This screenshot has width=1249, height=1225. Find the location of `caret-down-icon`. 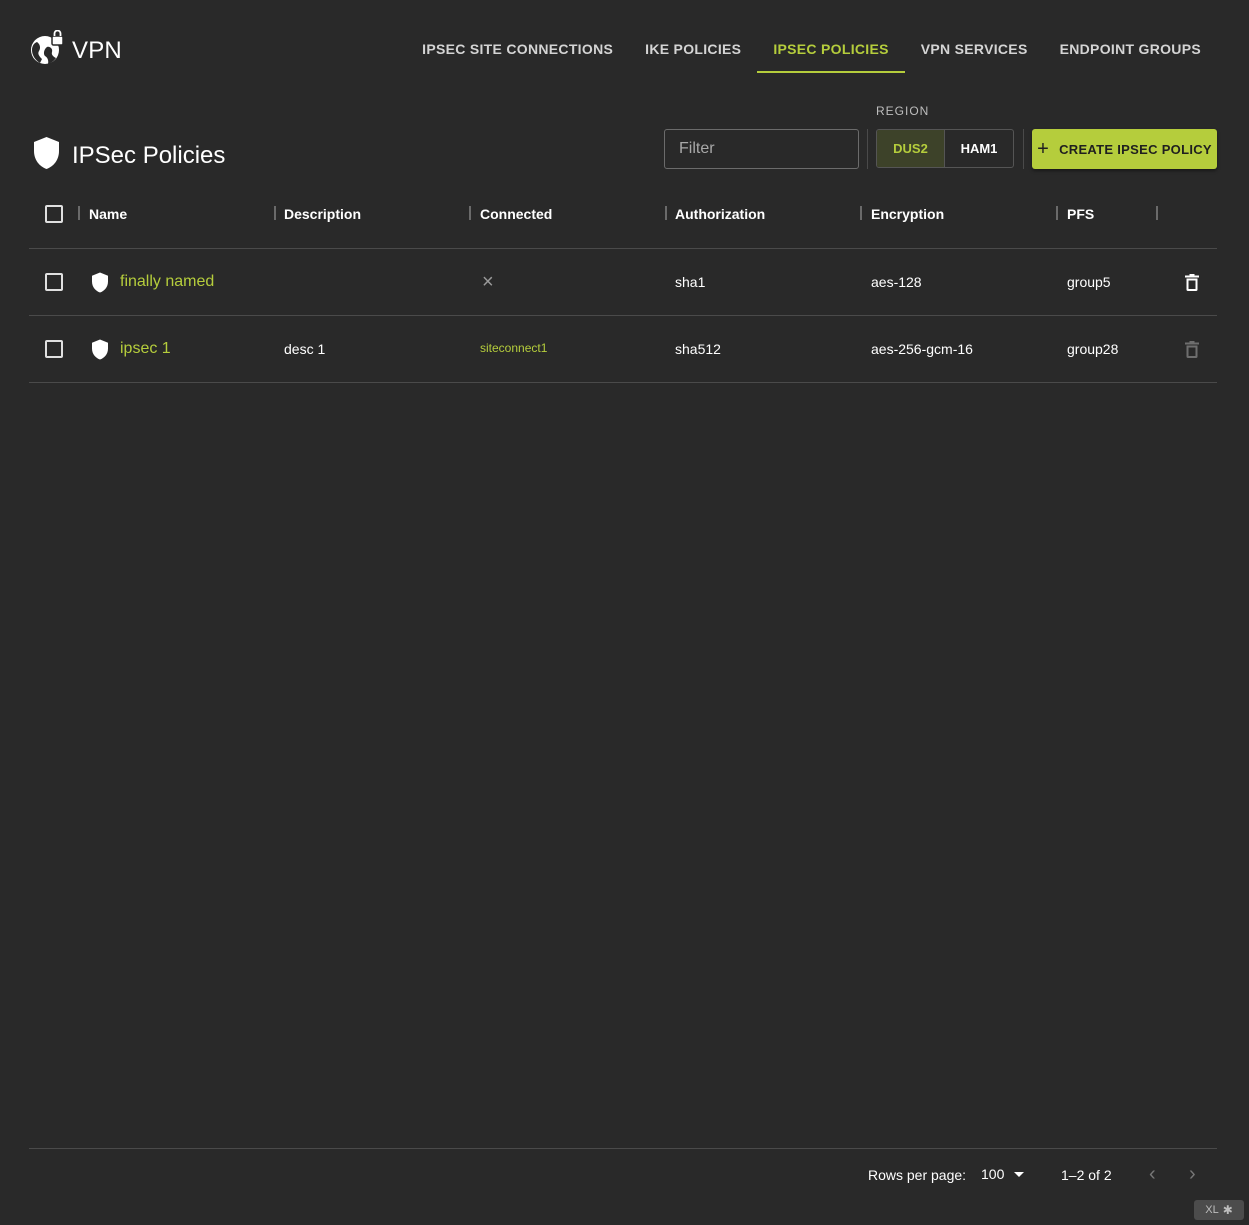

caret-down-icon is located at coordinates (1019, 1174).